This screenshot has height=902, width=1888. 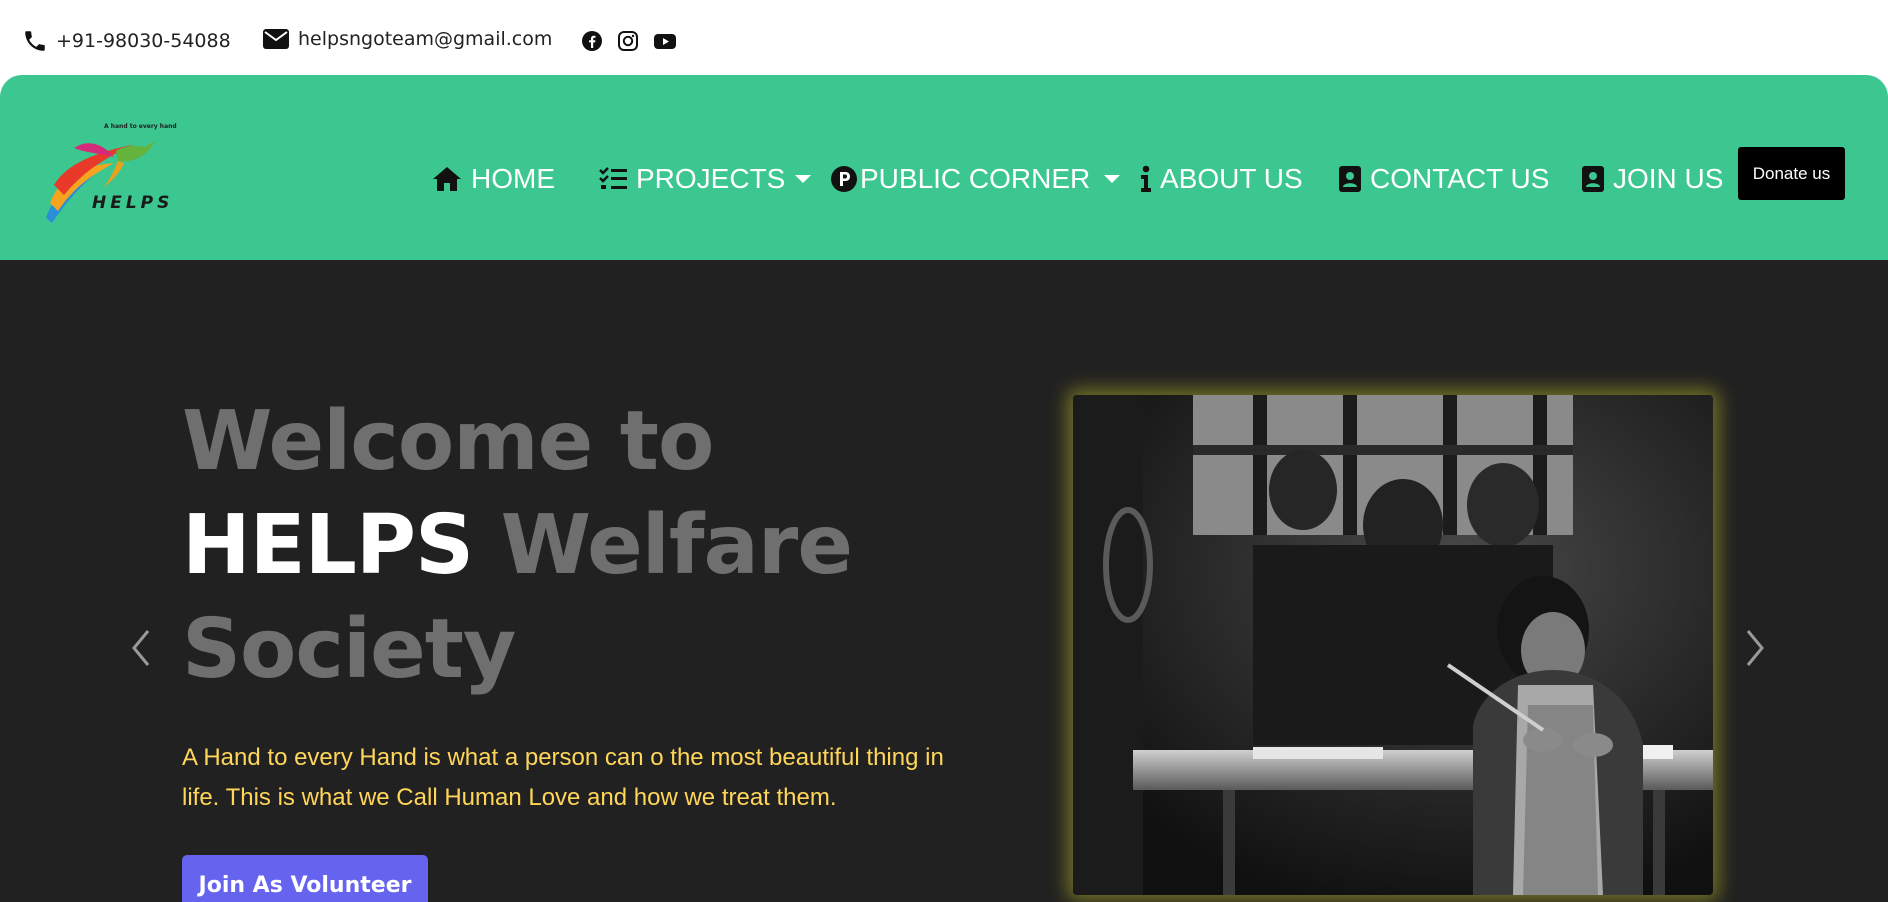 What do you see at coordinates (305, 878) in the screenshot?
I see `join-as-volunteer-button: Join As Volunteer` at bounding box center [305, 878].